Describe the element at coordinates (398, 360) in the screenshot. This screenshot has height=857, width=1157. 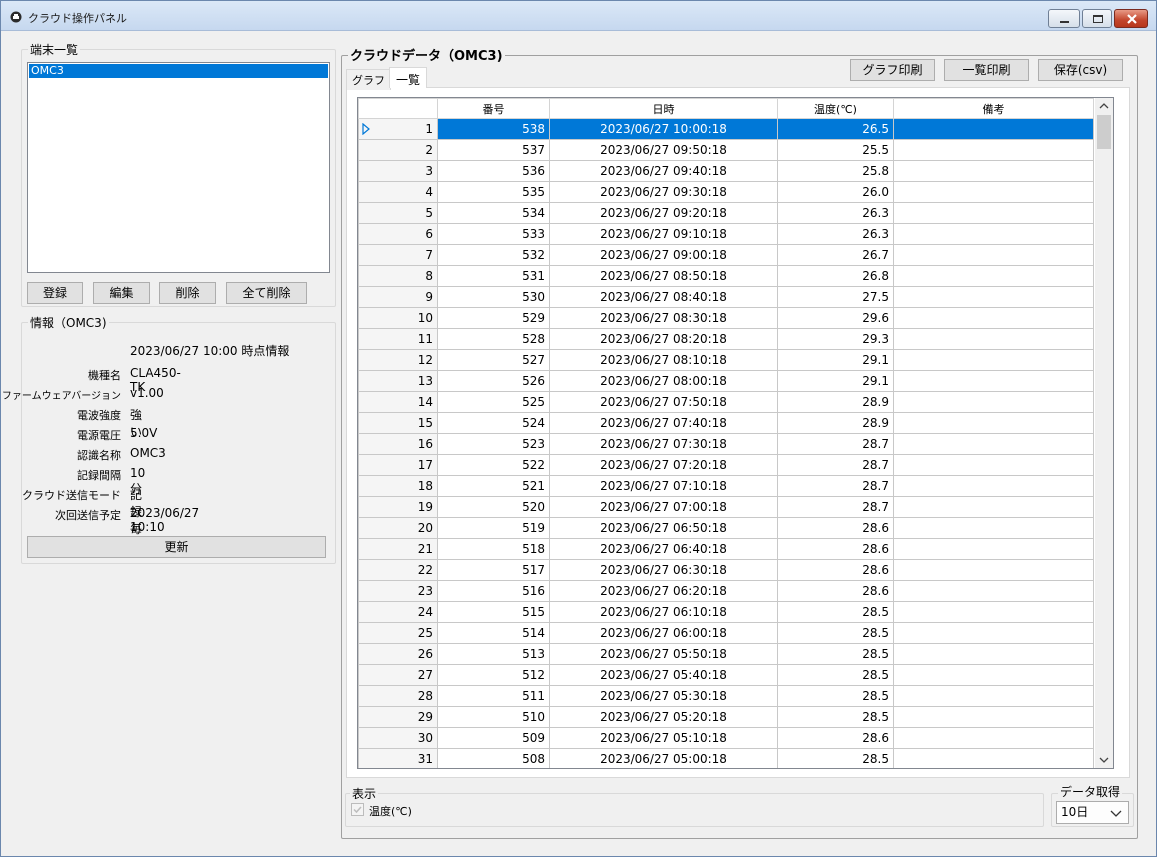
I see `row-header: 12` at that location.